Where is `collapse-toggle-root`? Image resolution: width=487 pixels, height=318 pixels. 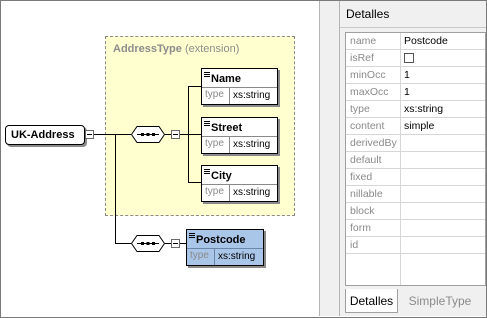
collapse-toggle-root is located at coordinates (89, 134).